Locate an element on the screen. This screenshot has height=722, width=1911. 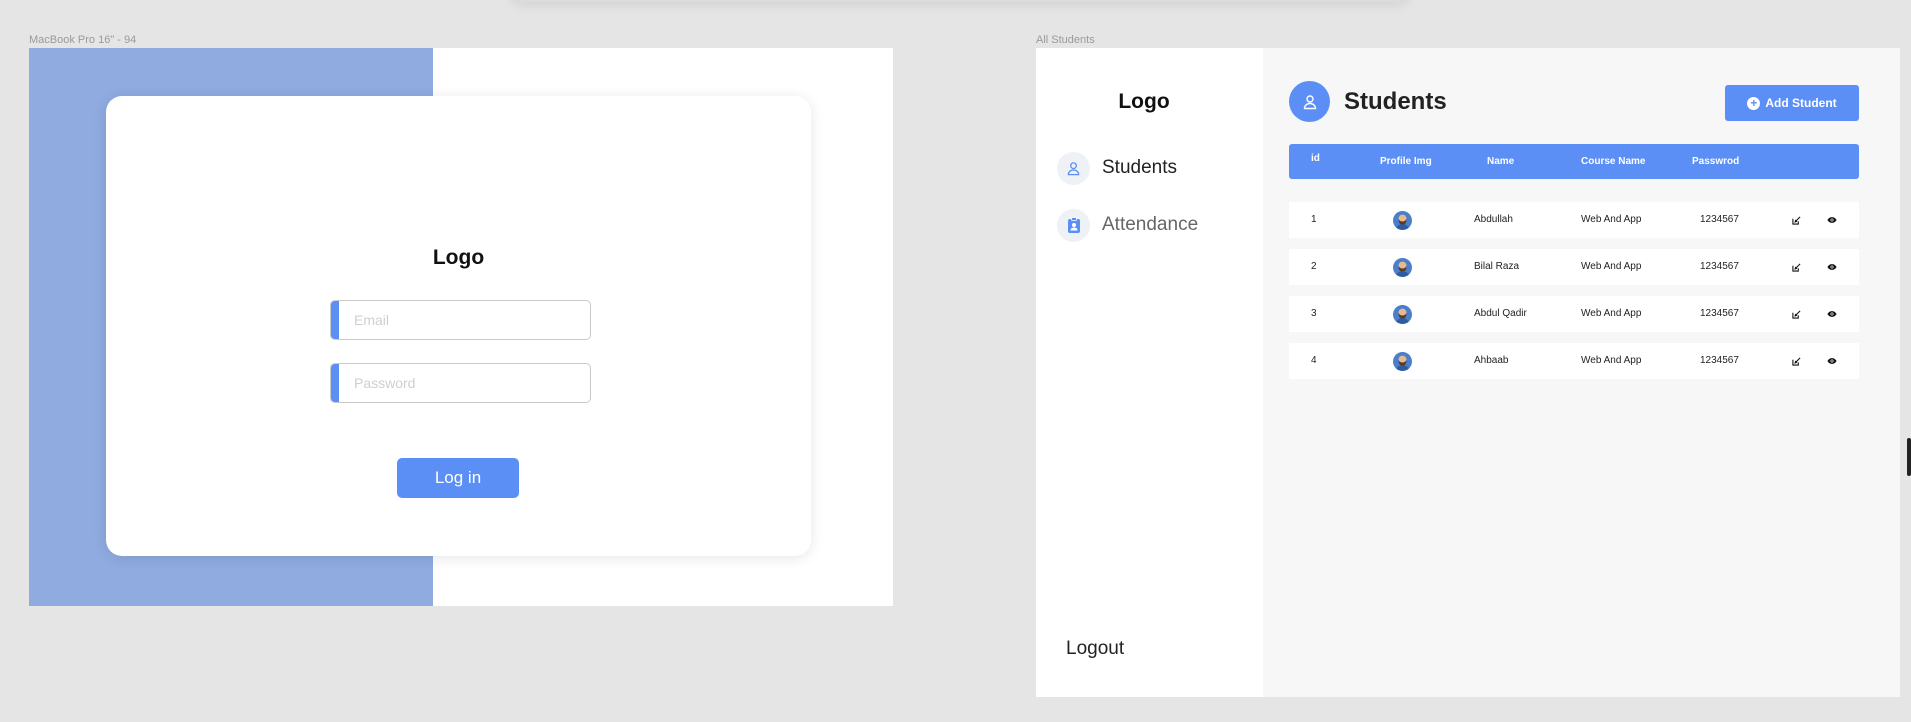
logout-button: Logout is located at coordinates (1095, 649).